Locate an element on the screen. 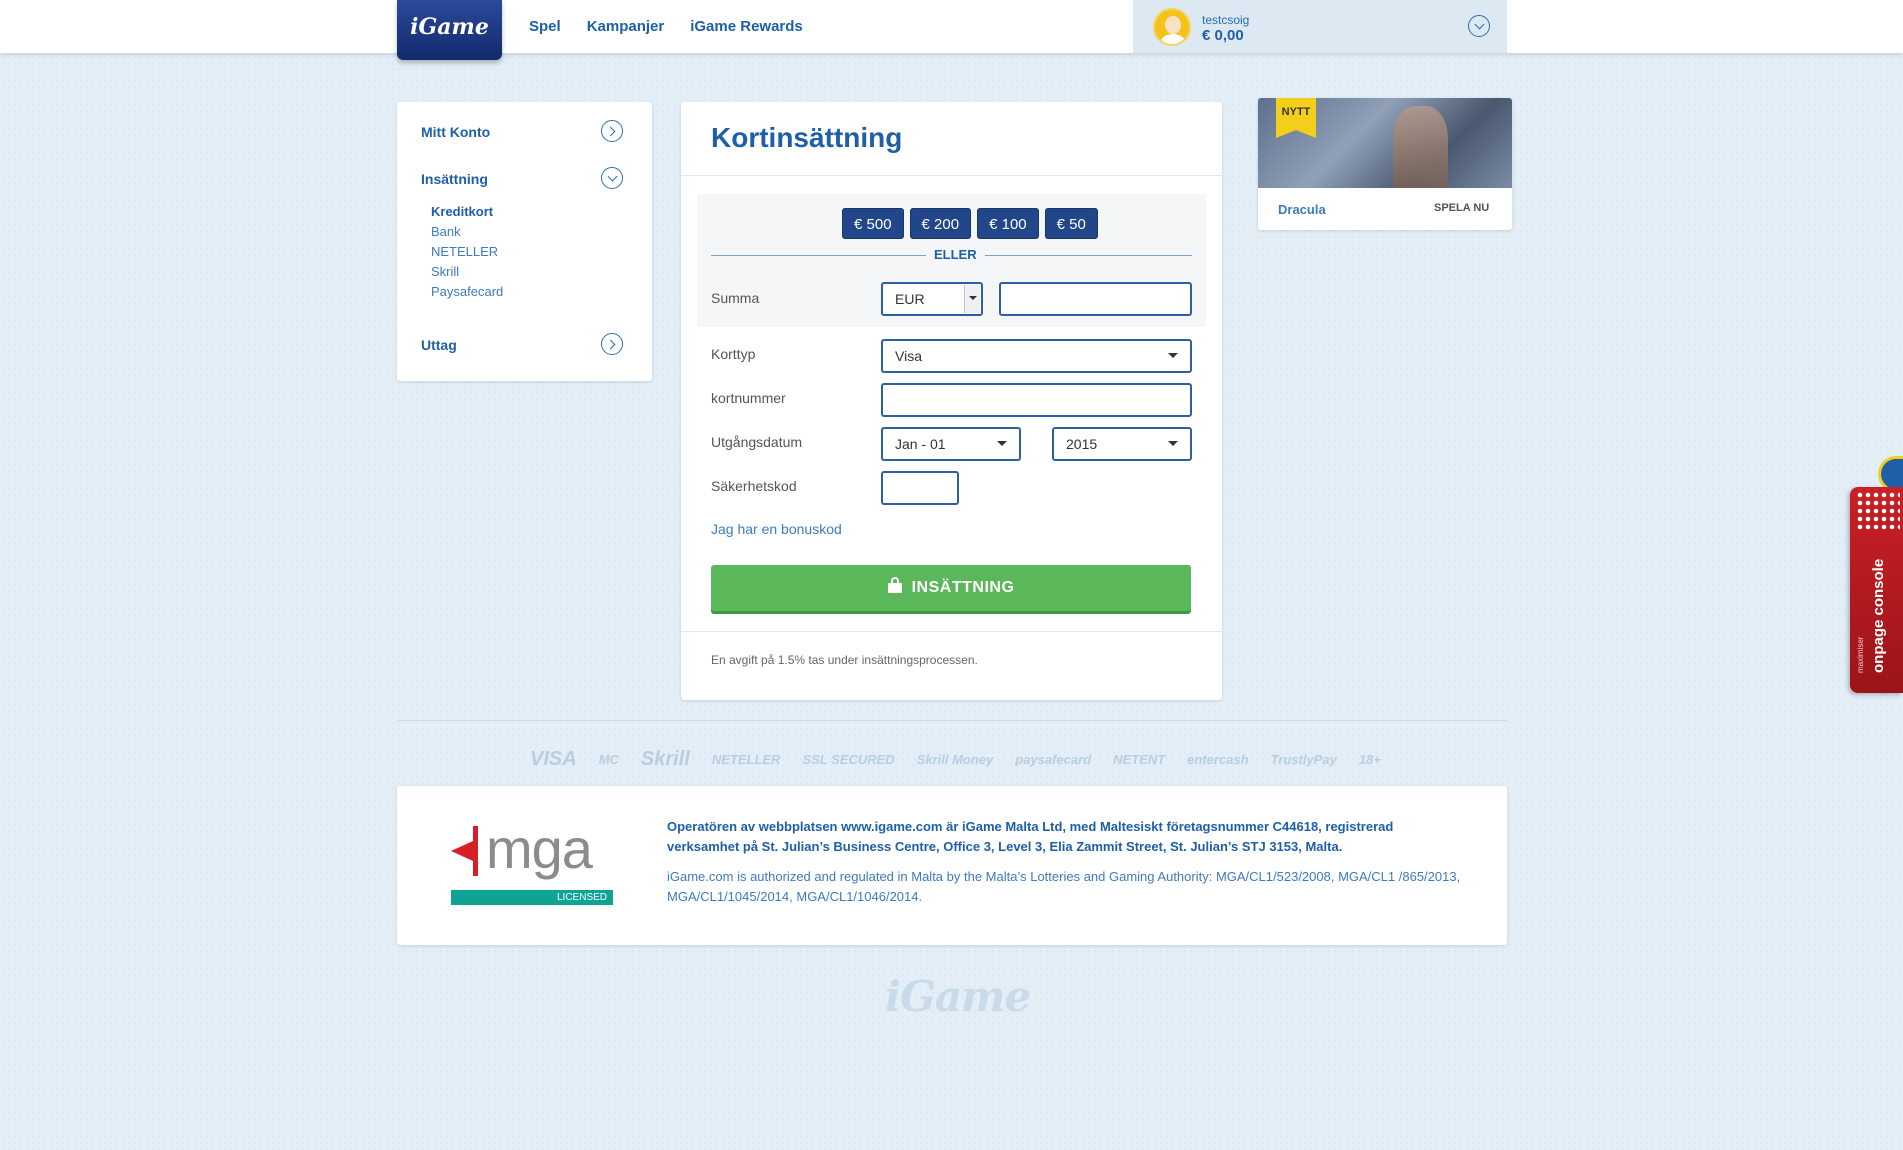  preset-200-button: € 200 is located at coordinates (940, 223).